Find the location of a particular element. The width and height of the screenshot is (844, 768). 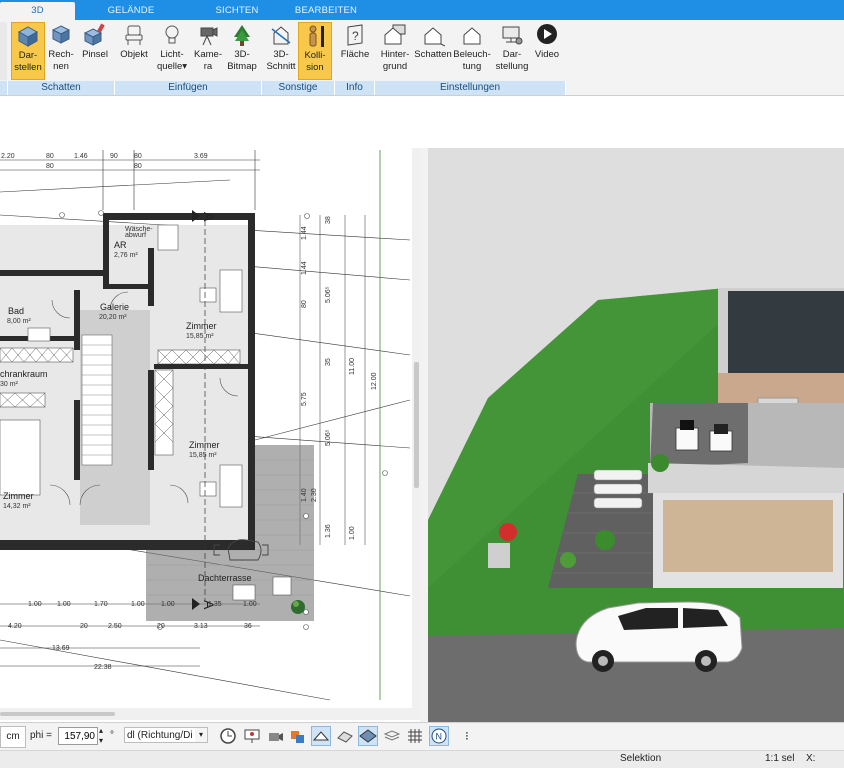

hintergrund-button: Hinter-grund is located at coordinates (395, 51).